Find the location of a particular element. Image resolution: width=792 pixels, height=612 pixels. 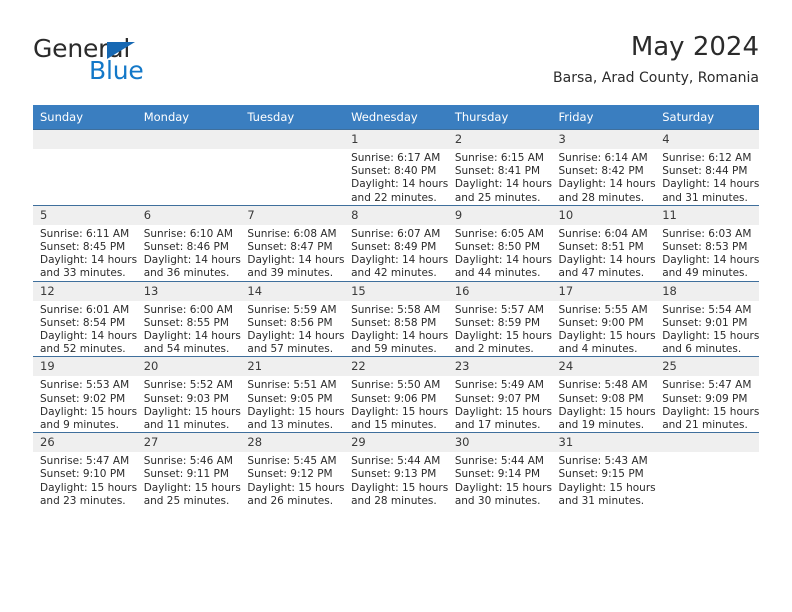

day-info-sunrise: Sunrise: 6:07 AM is located at coordinates (396, 233).